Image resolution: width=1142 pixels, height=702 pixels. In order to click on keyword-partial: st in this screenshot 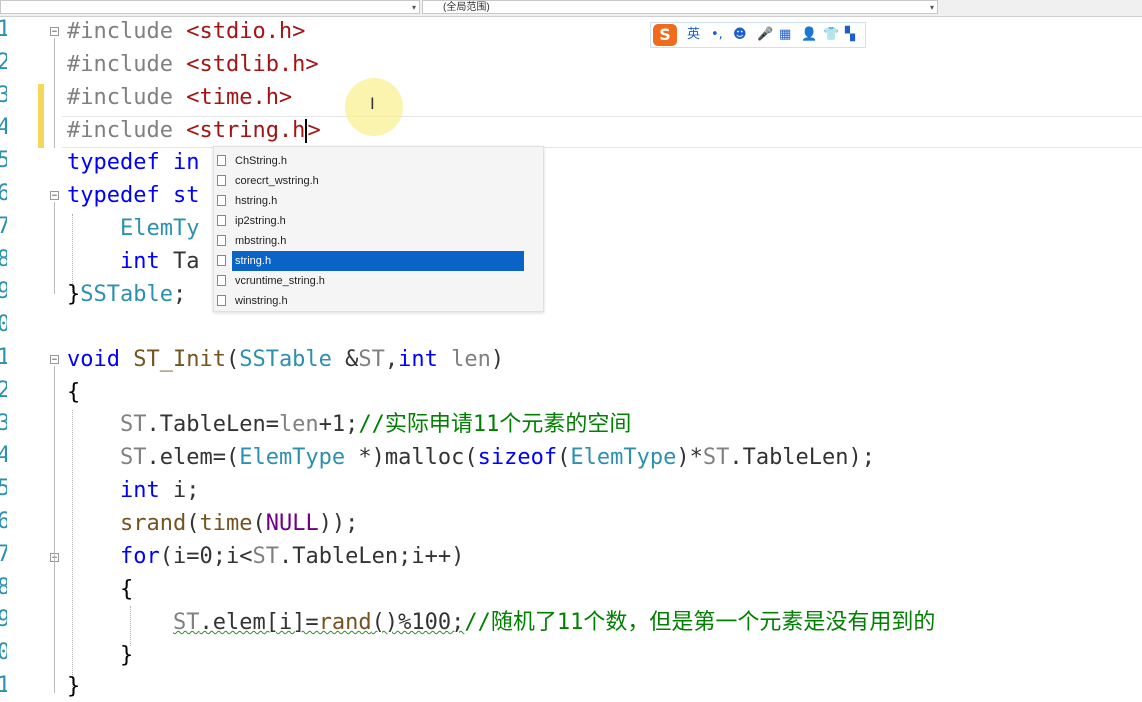, I will do `click(186, 195)`.